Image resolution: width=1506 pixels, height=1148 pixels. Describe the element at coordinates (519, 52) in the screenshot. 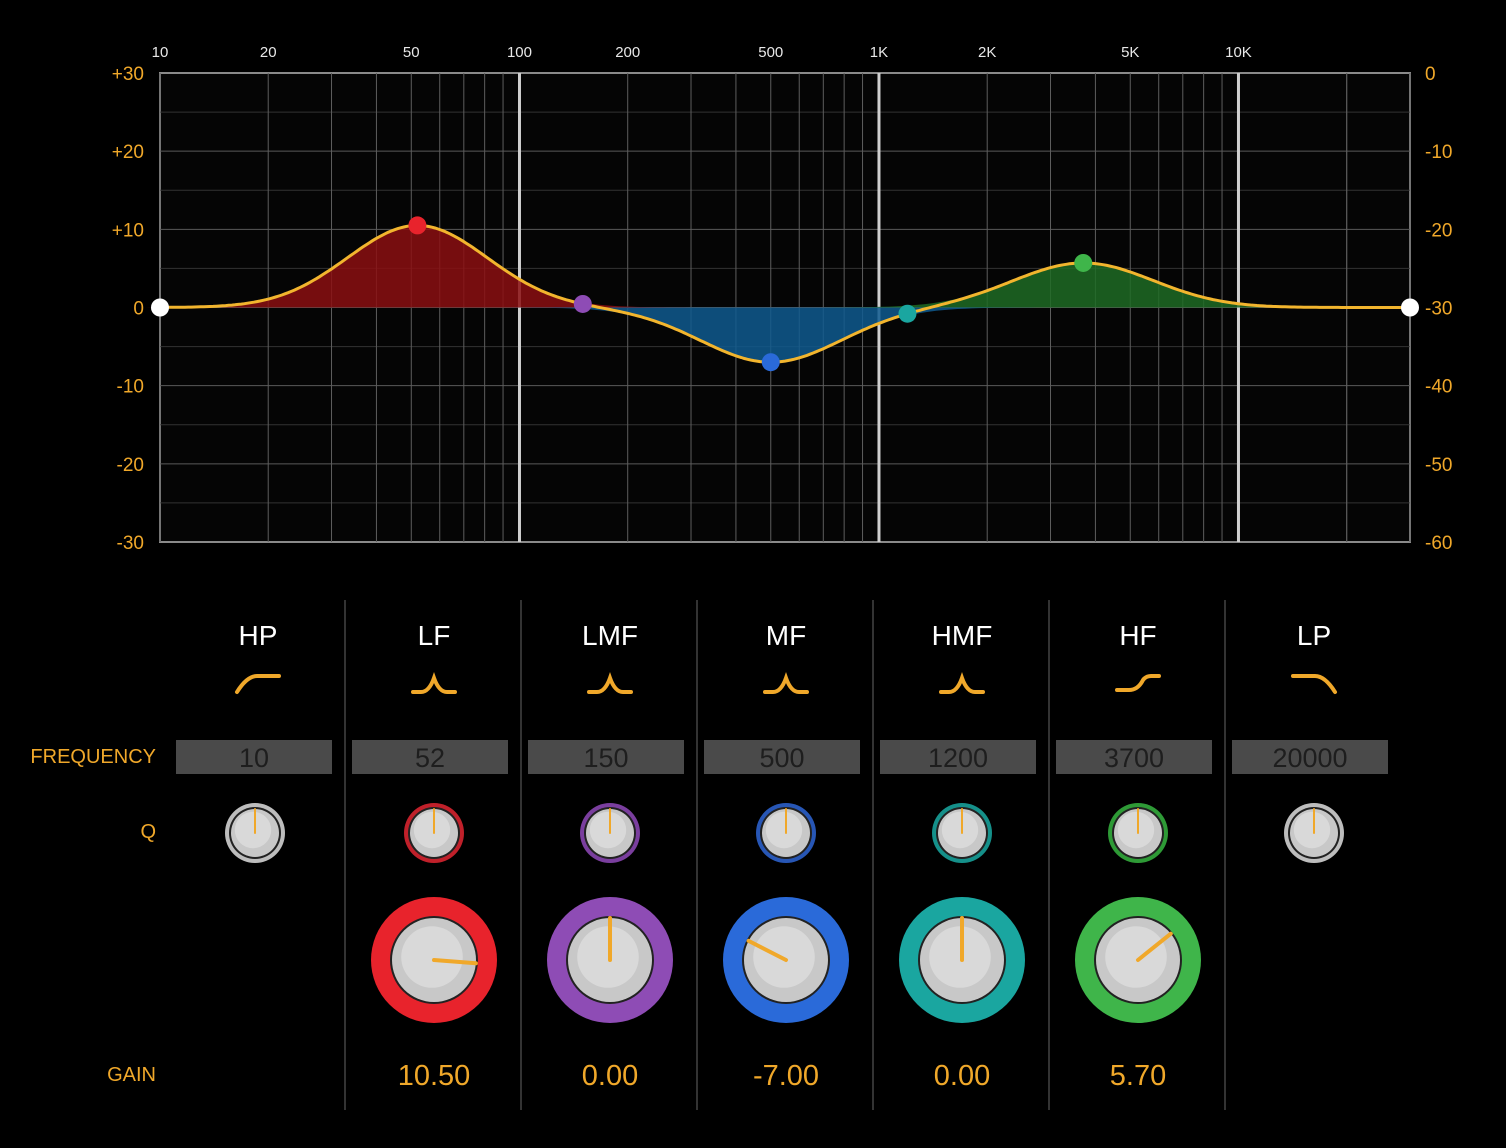

I see `frequency-tick-label: 100` at that location.